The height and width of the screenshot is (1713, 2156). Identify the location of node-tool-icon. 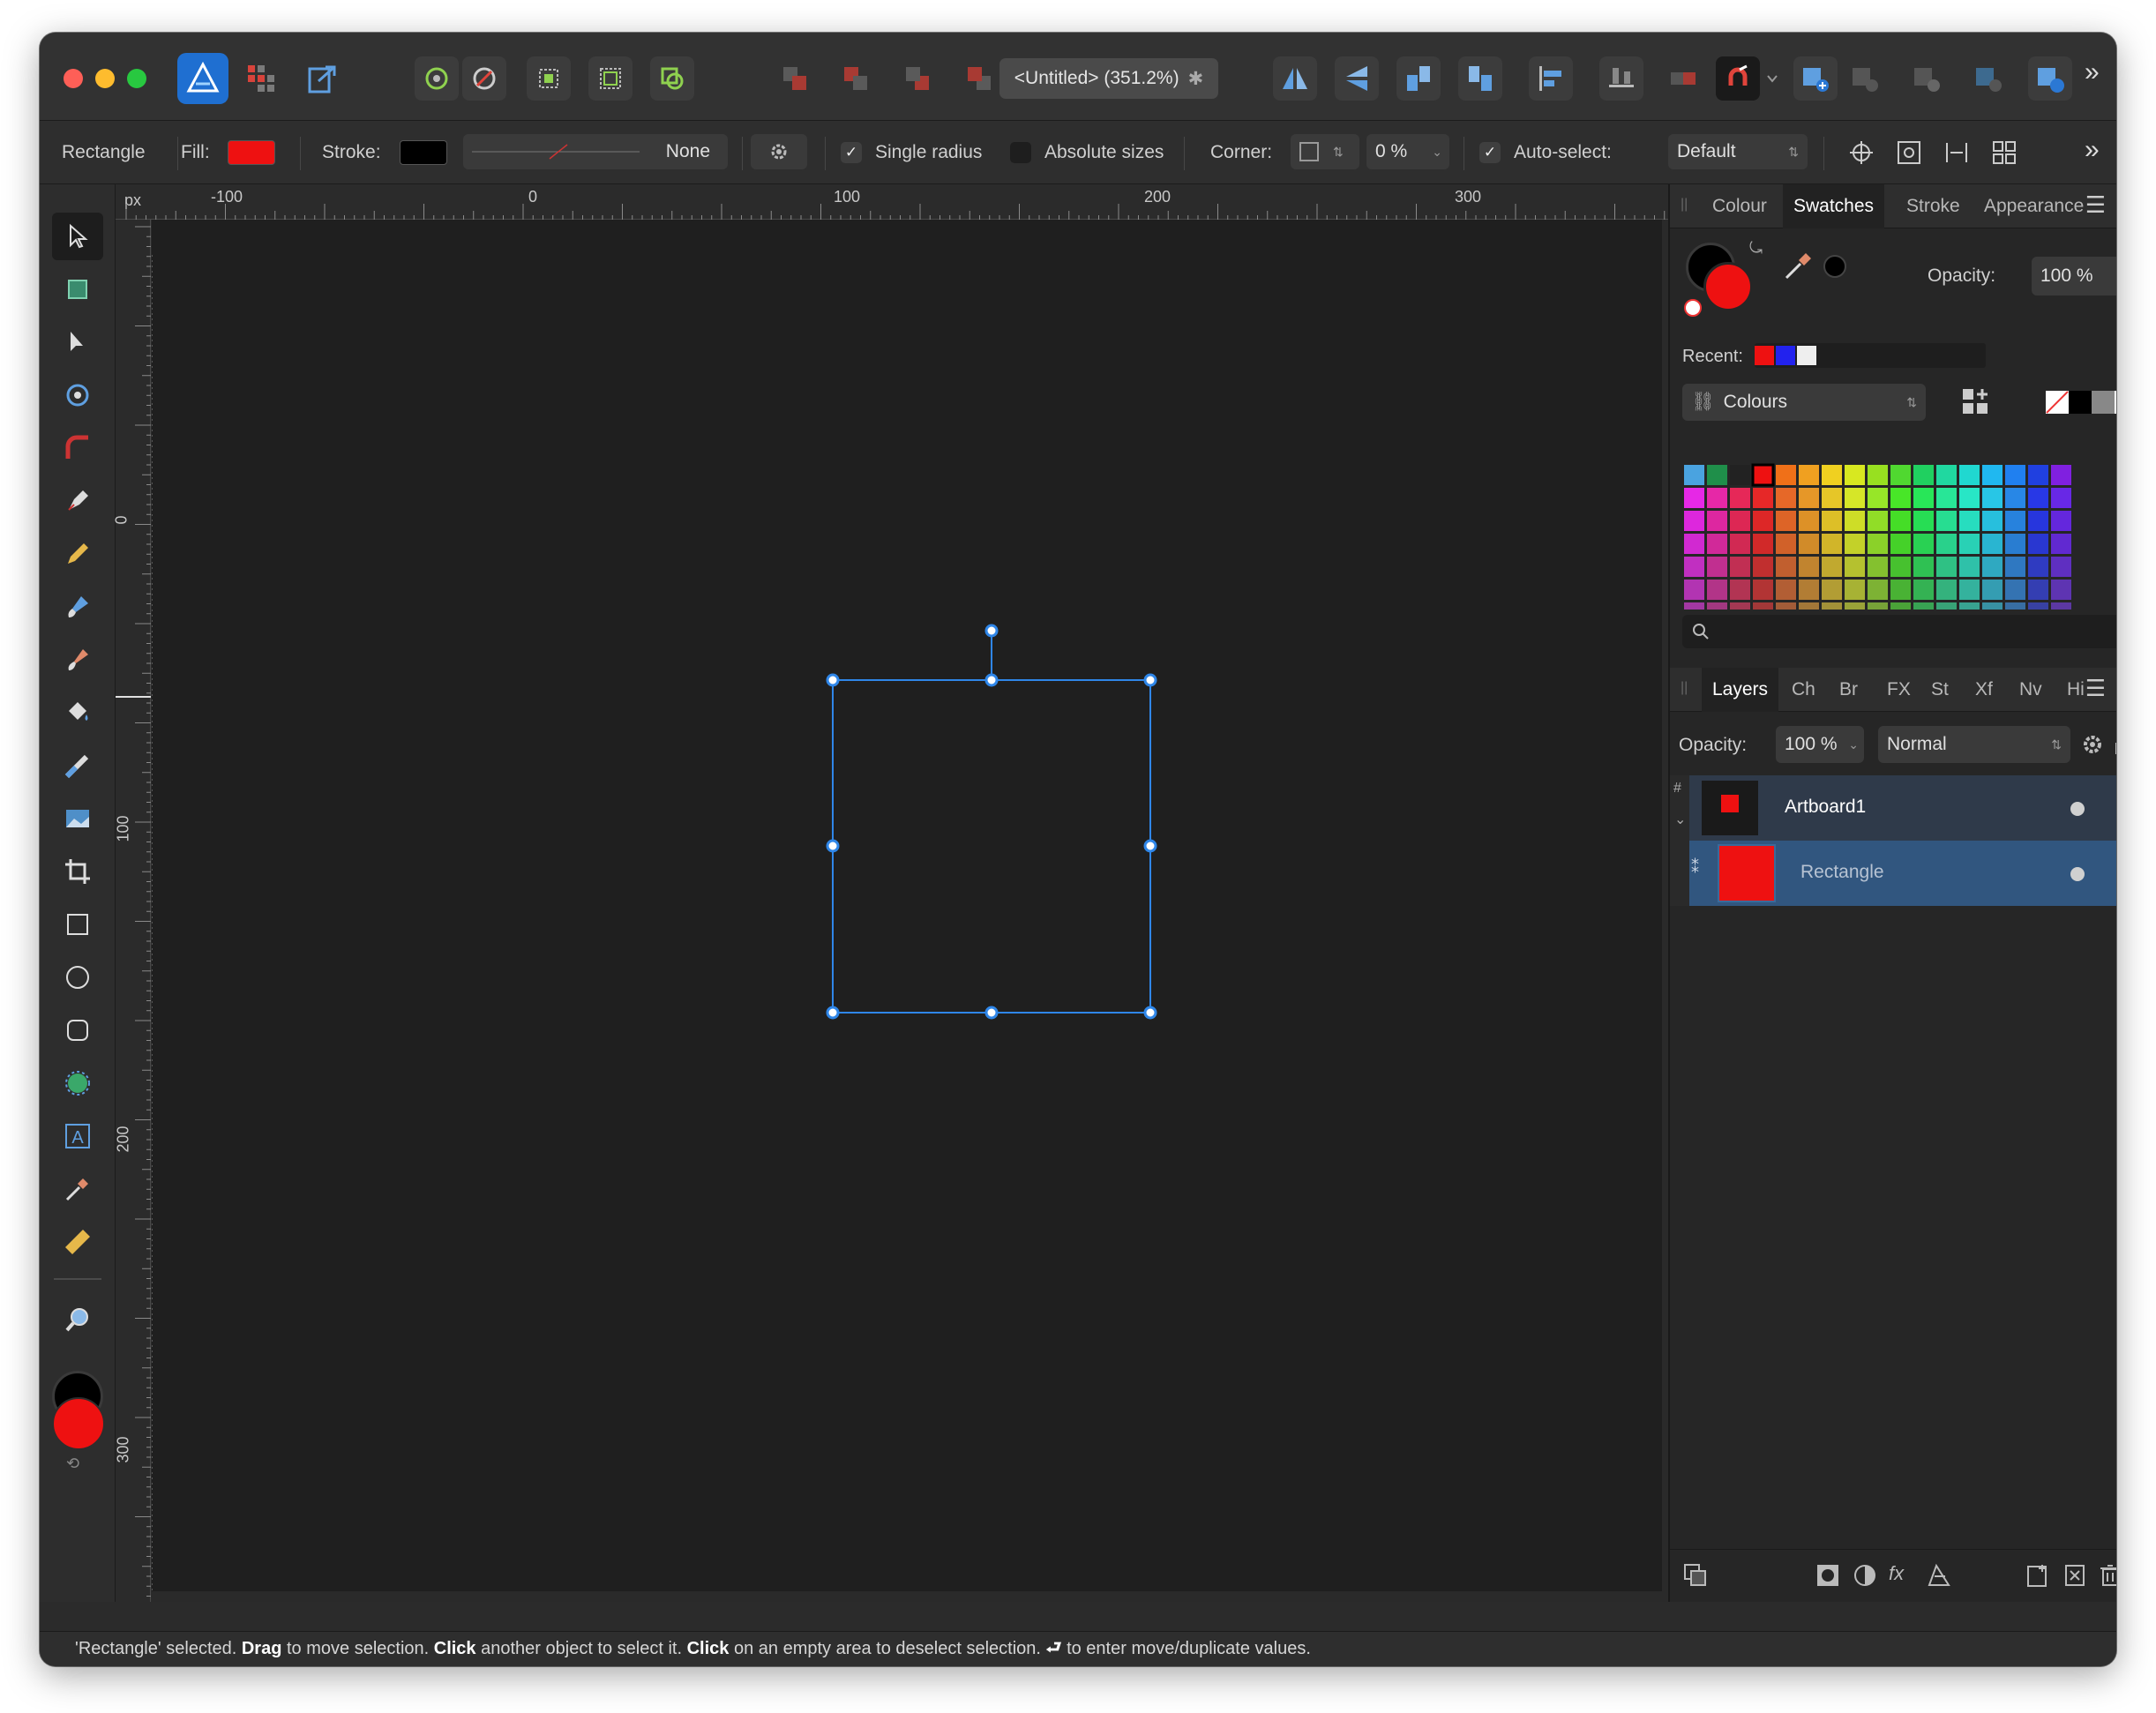
(77, 342).